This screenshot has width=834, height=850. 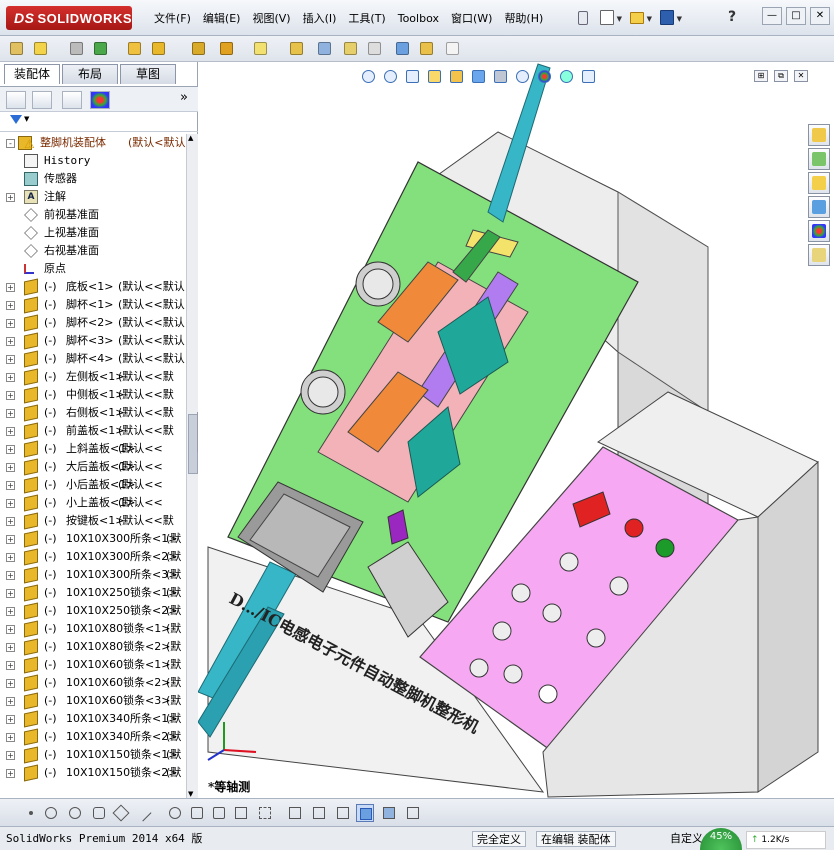 I want to click on scroll-down-icon: ▼, so click(x=190, y=794).